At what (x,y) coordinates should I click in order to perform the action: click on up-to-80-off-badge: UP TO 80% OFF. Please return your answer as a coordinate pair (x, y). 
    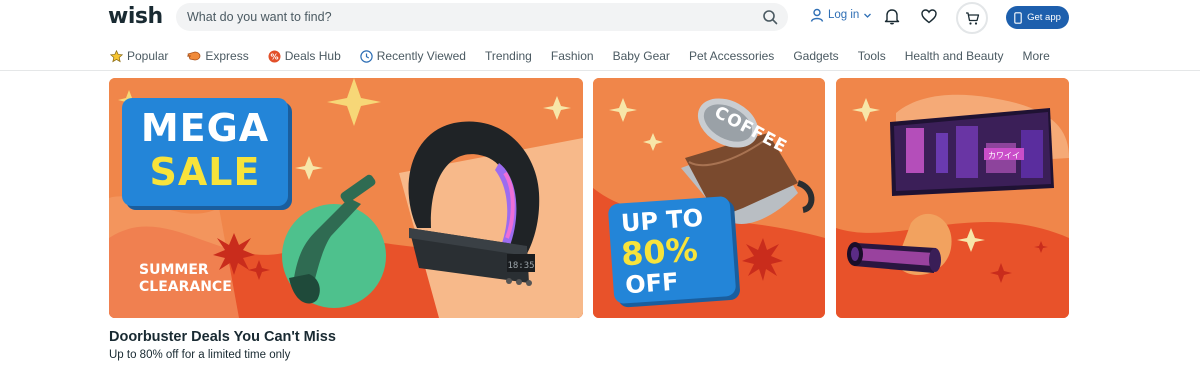
    Looking at the image, I should click on (672, 250).